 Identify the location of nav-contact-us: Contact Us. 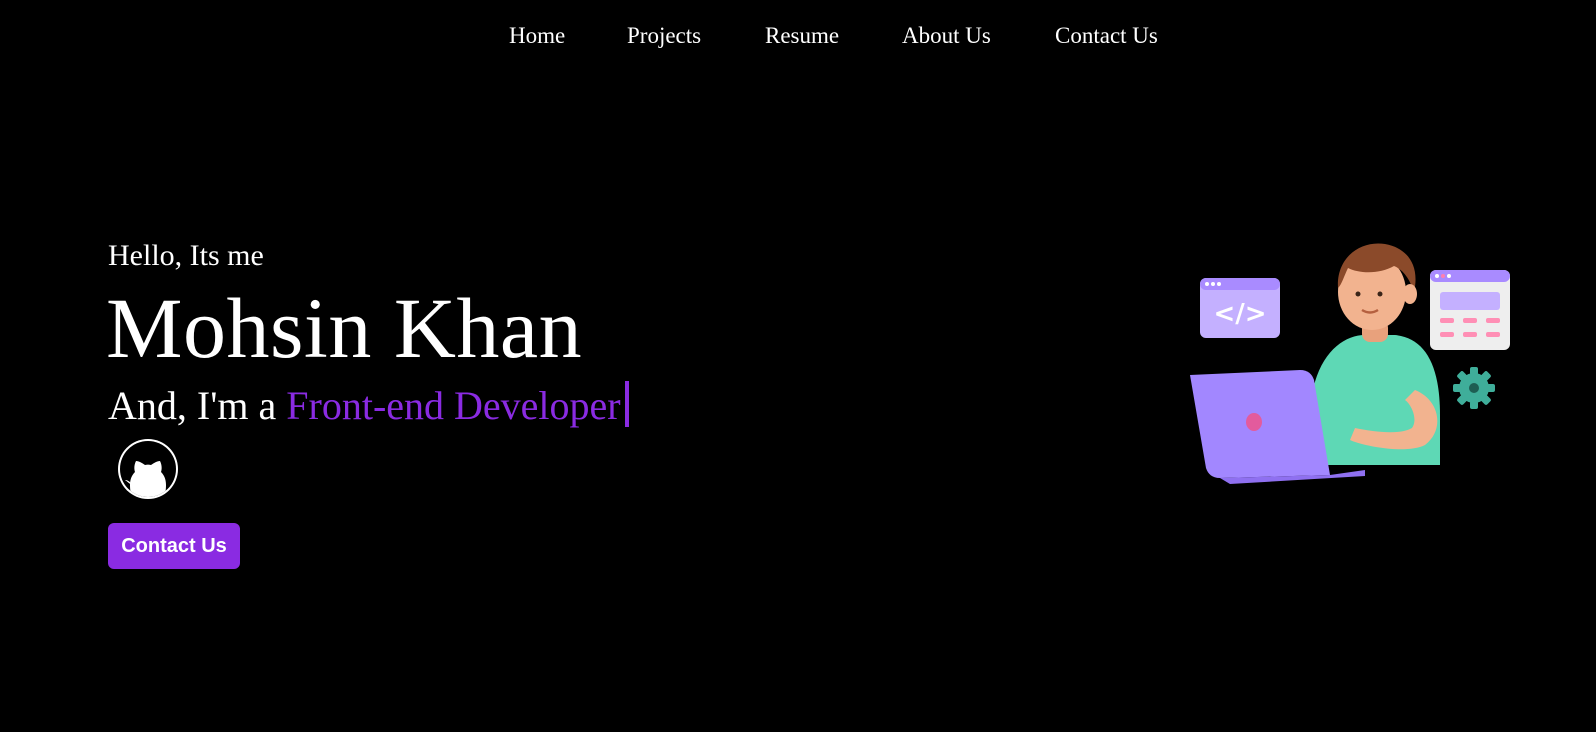
(1106, 36).